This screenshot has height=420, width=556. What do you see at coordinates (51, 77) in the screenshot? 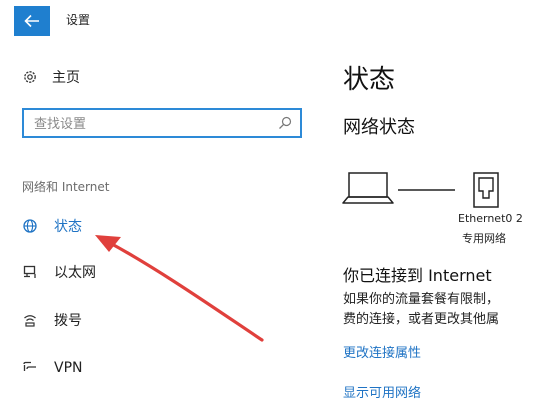
I see `sidebar-item-home: 主页` at bounding box center [51, 77].